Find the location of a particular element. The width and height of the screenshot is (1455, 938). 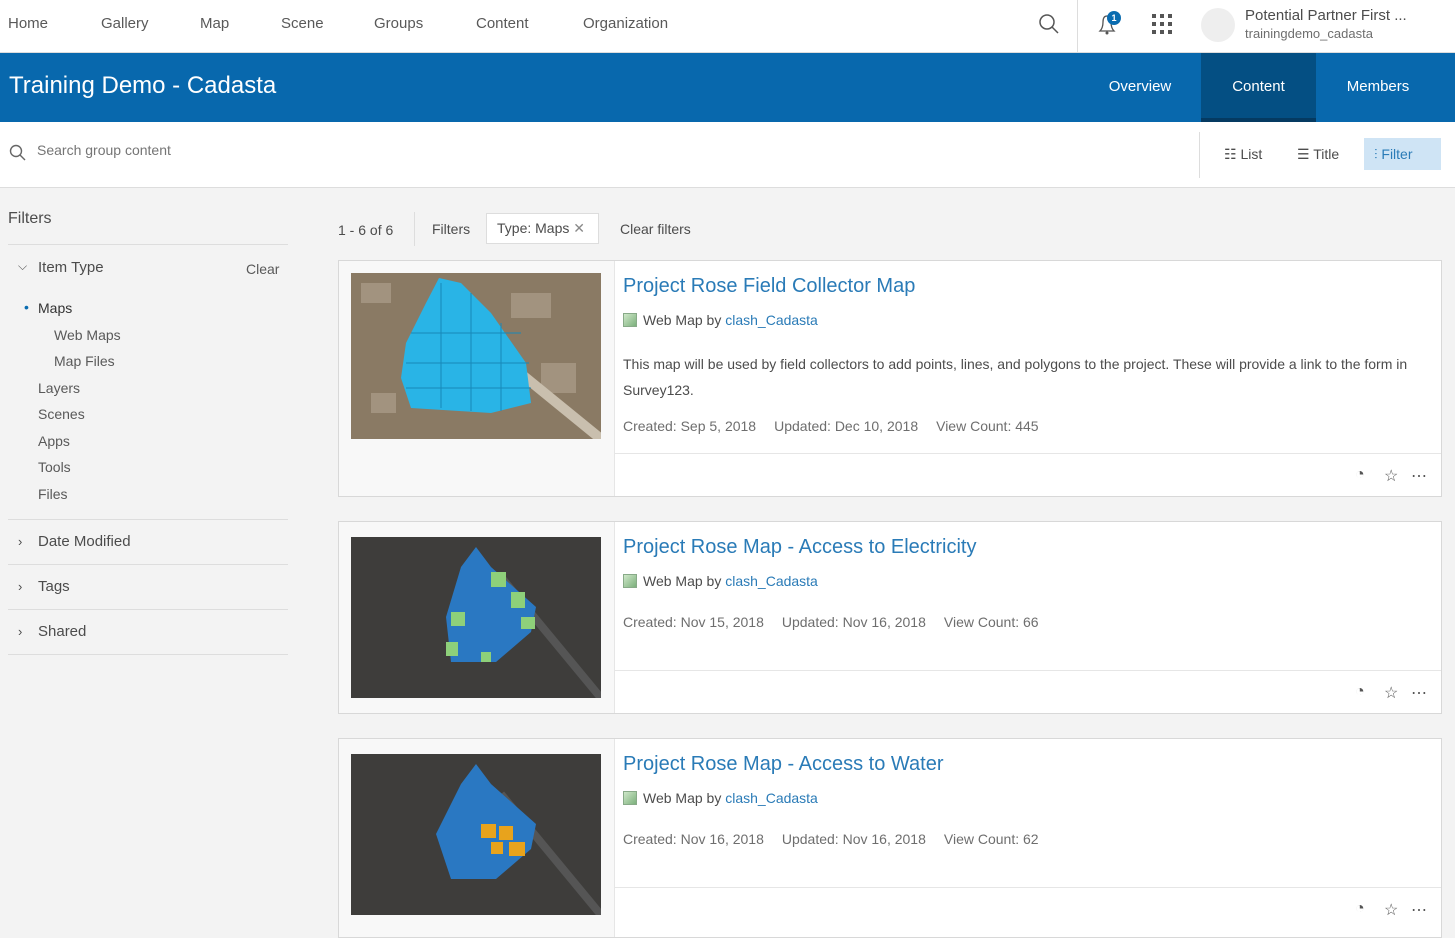

filter-label: Filter is located at coordinates (1397, 154).